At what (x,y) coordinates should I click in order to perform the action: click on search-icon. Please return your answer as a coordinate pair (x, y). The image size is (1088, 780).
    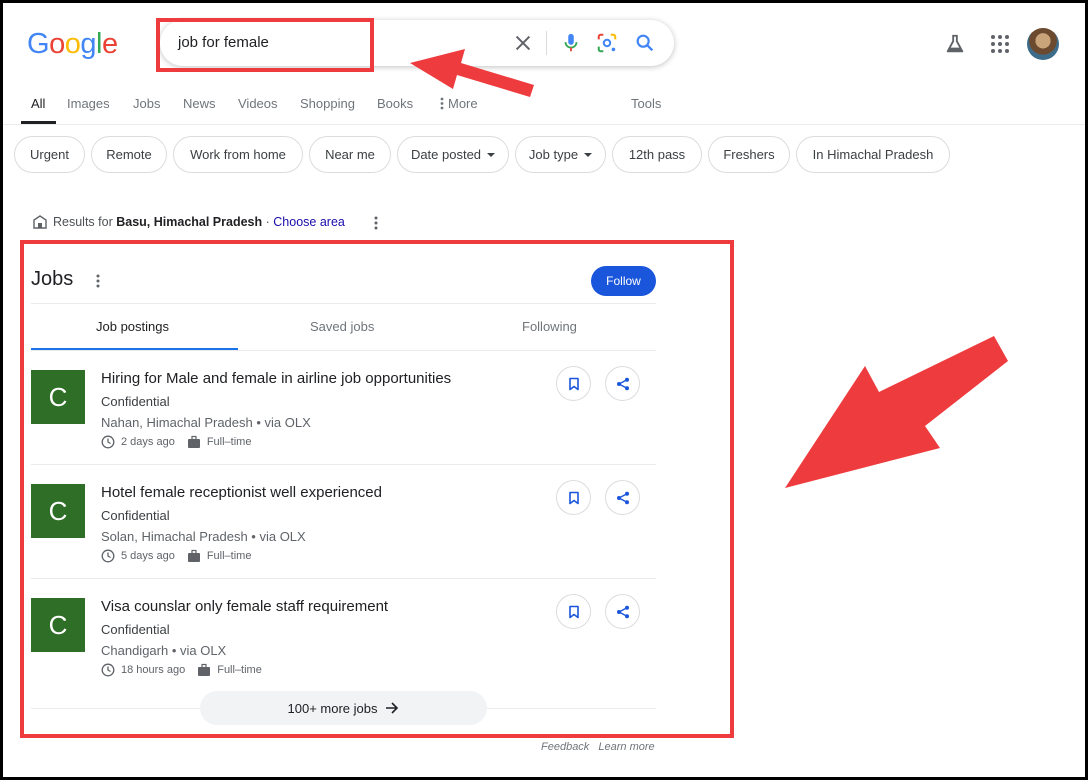
    Looking at the image, I should click on (645, 43).